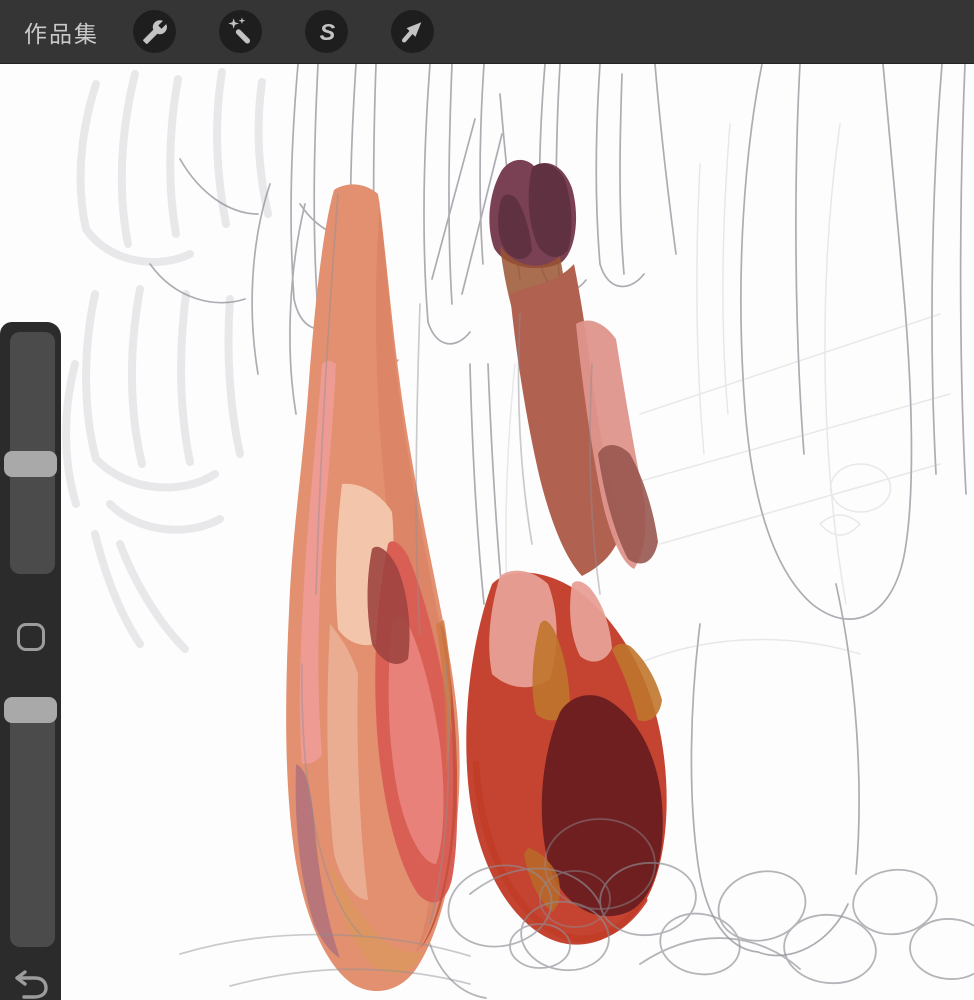  I want to click on toolbar: 作品集 S, so click(487, 32).